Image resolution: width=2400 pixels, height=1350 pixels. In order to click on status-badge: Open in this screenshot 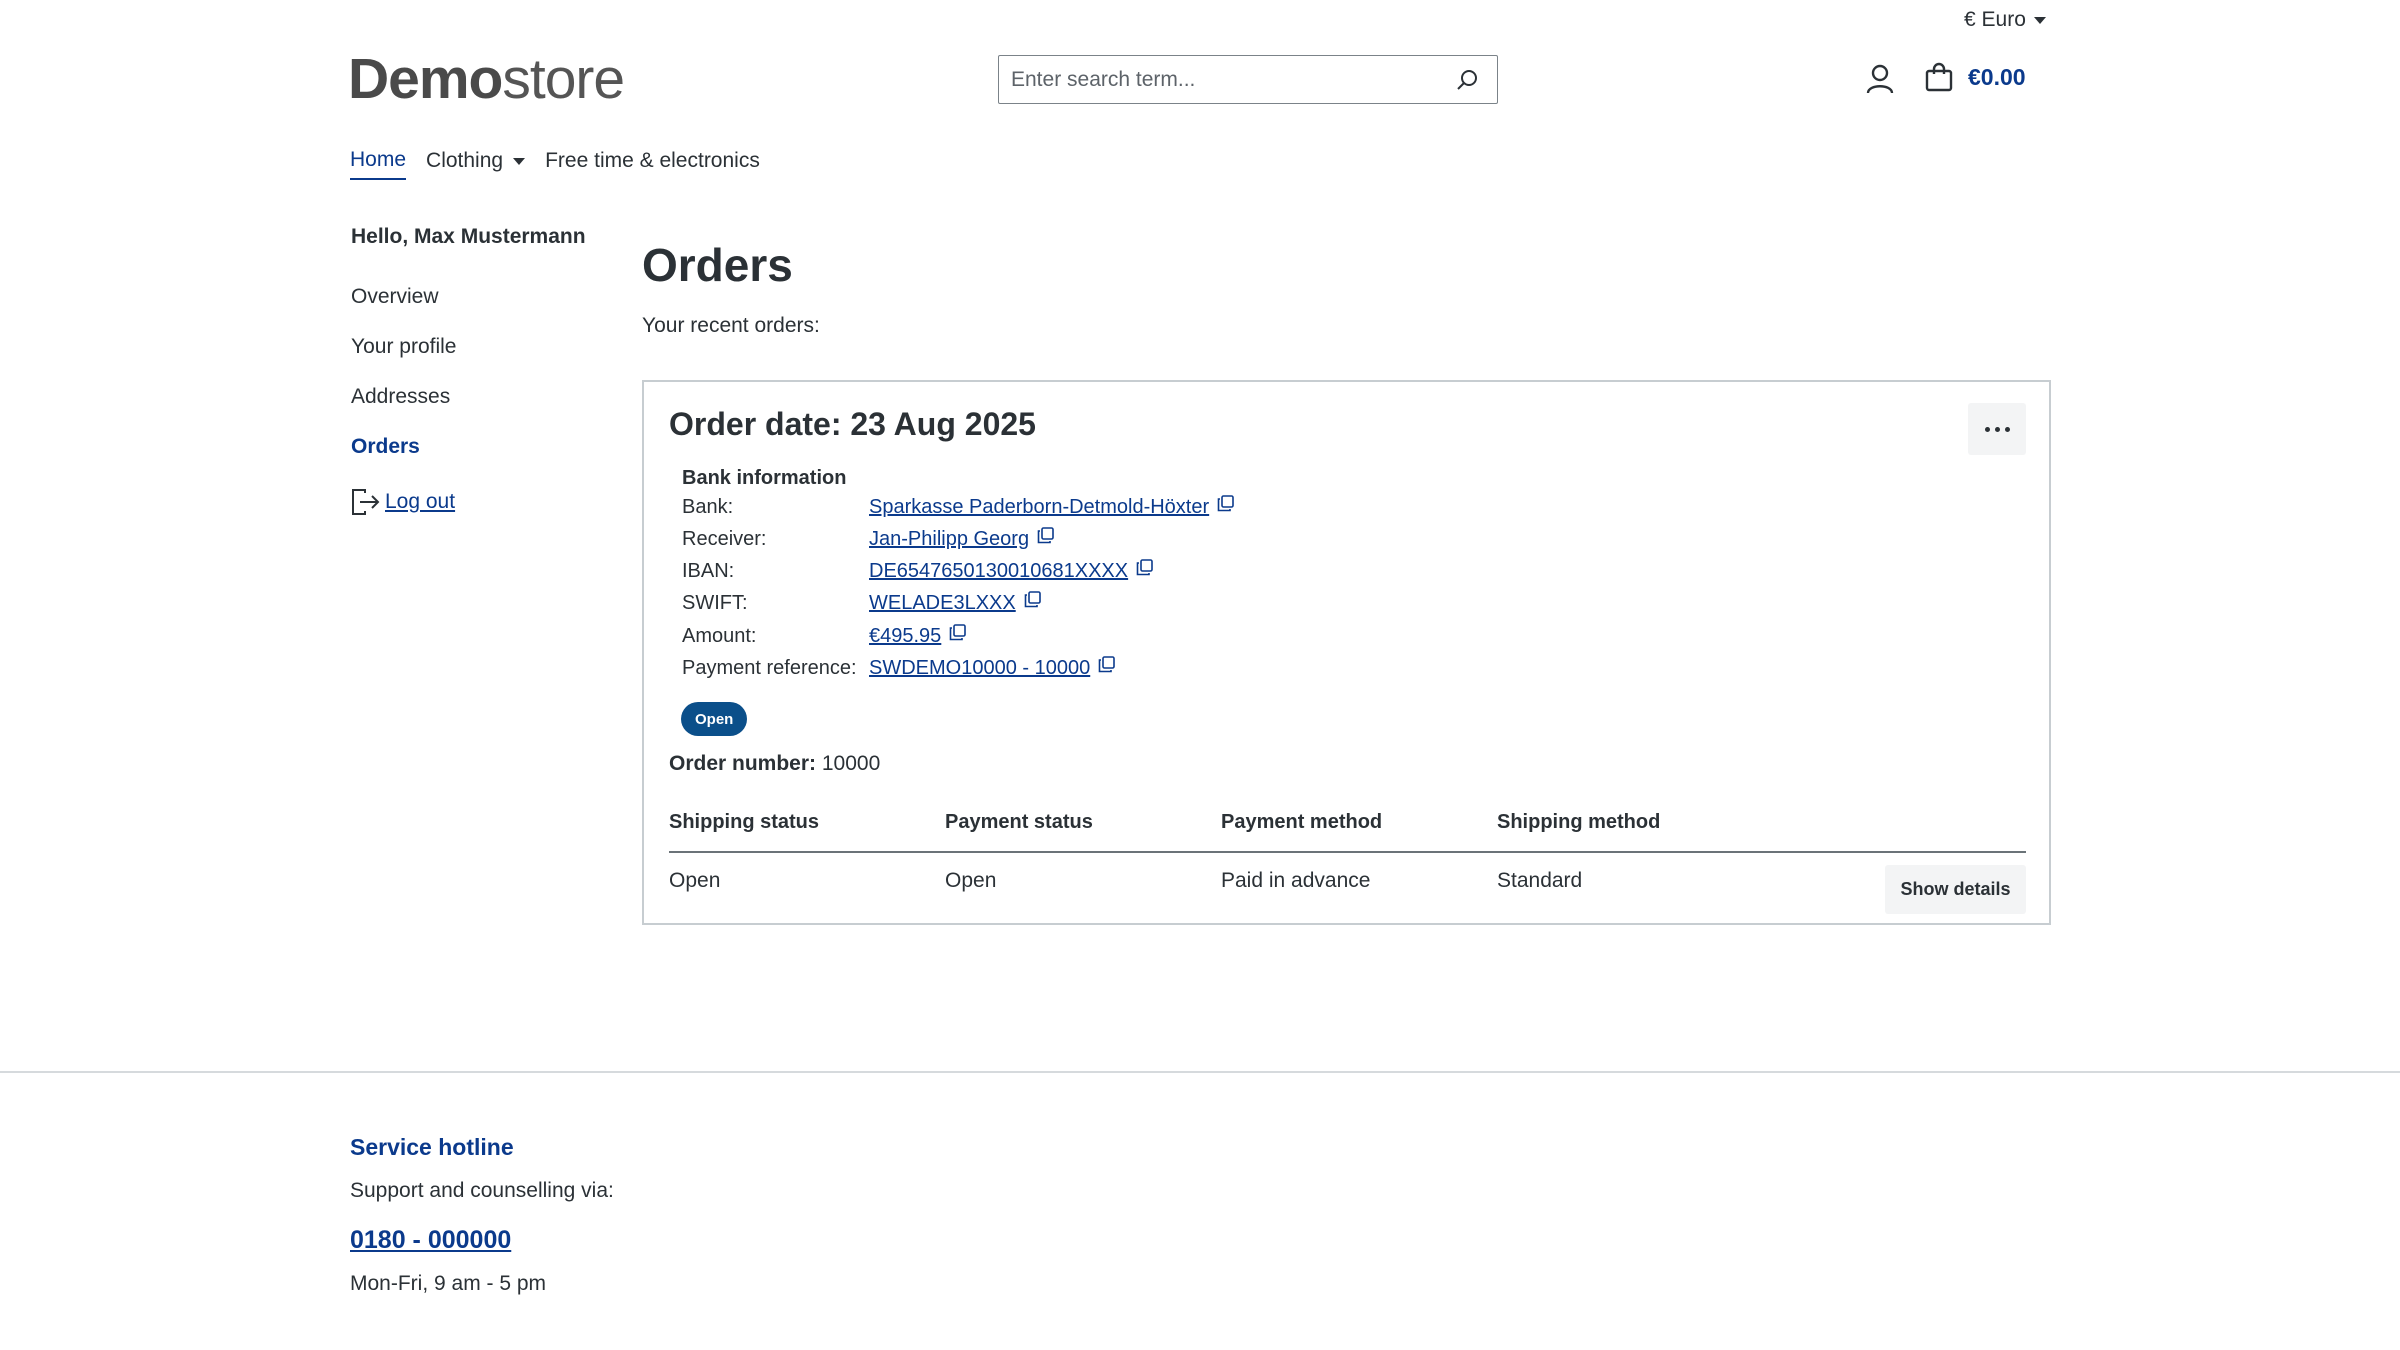, I will do `click(714, 719)`.